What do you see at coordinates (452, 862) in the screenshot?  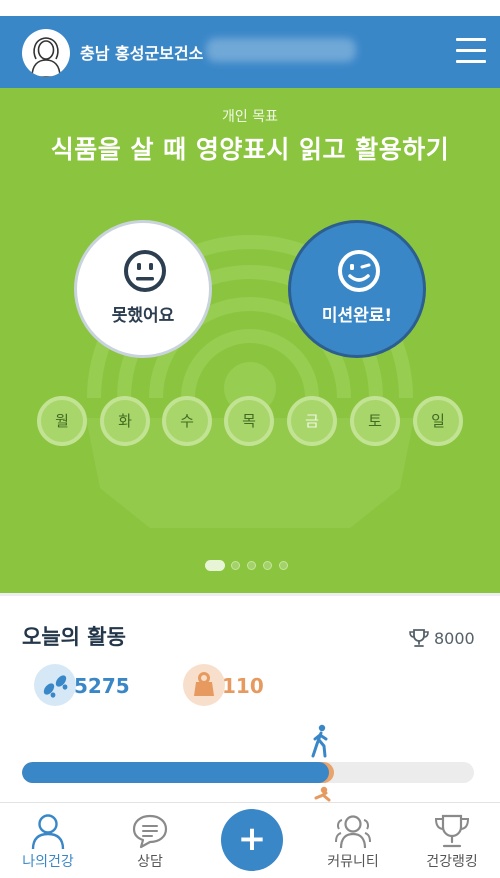 I see `tab-label-health-ranking: 건강랭킹` at bounding box center [452, 862].